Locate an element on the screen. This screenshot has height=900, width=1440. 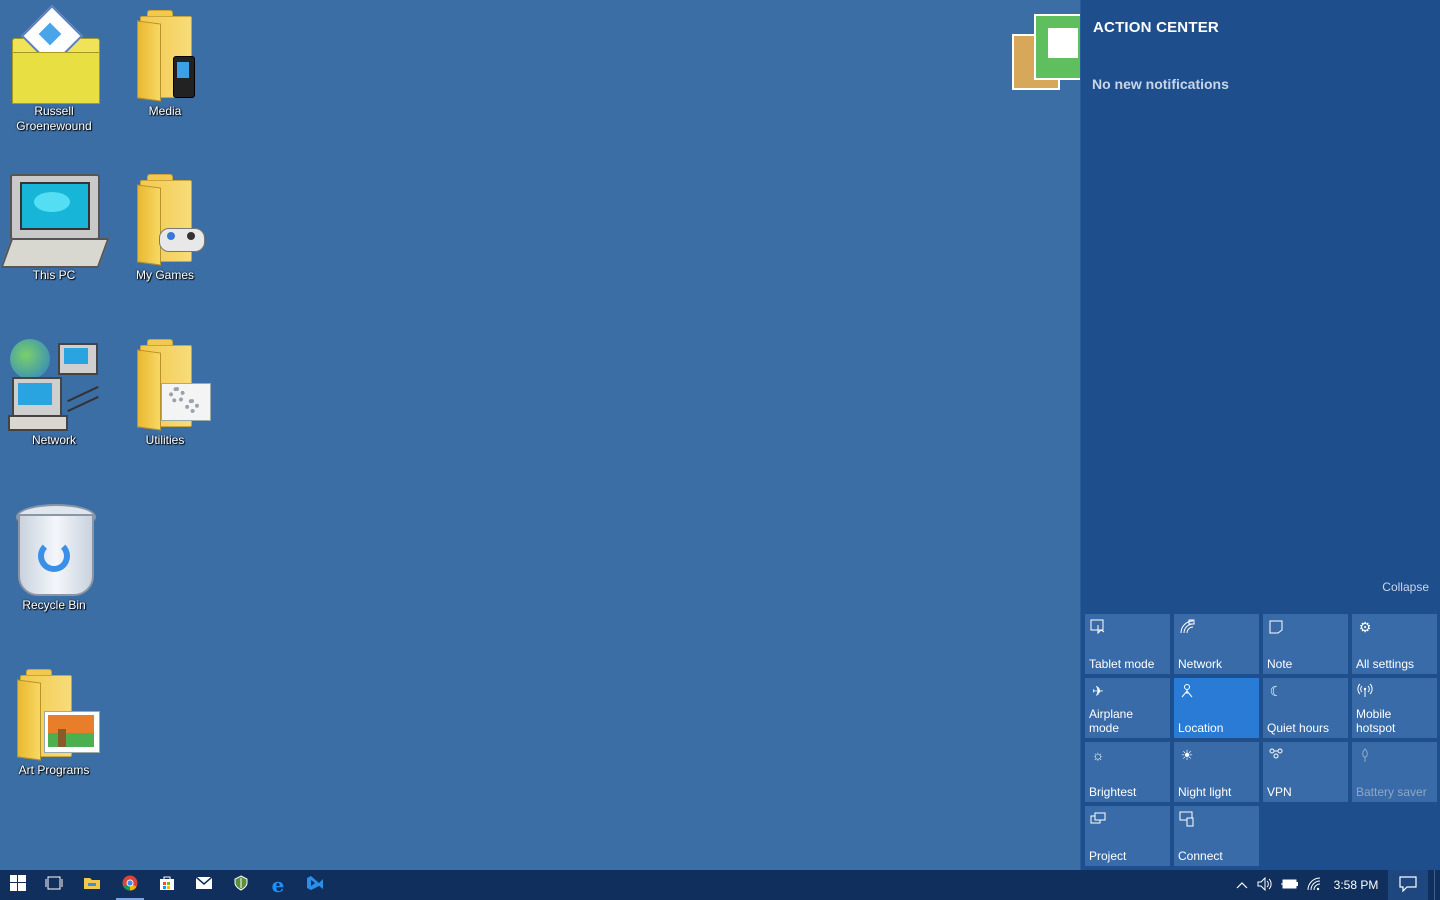
quick-action-label: Note is located at coordinates (1280, 664).